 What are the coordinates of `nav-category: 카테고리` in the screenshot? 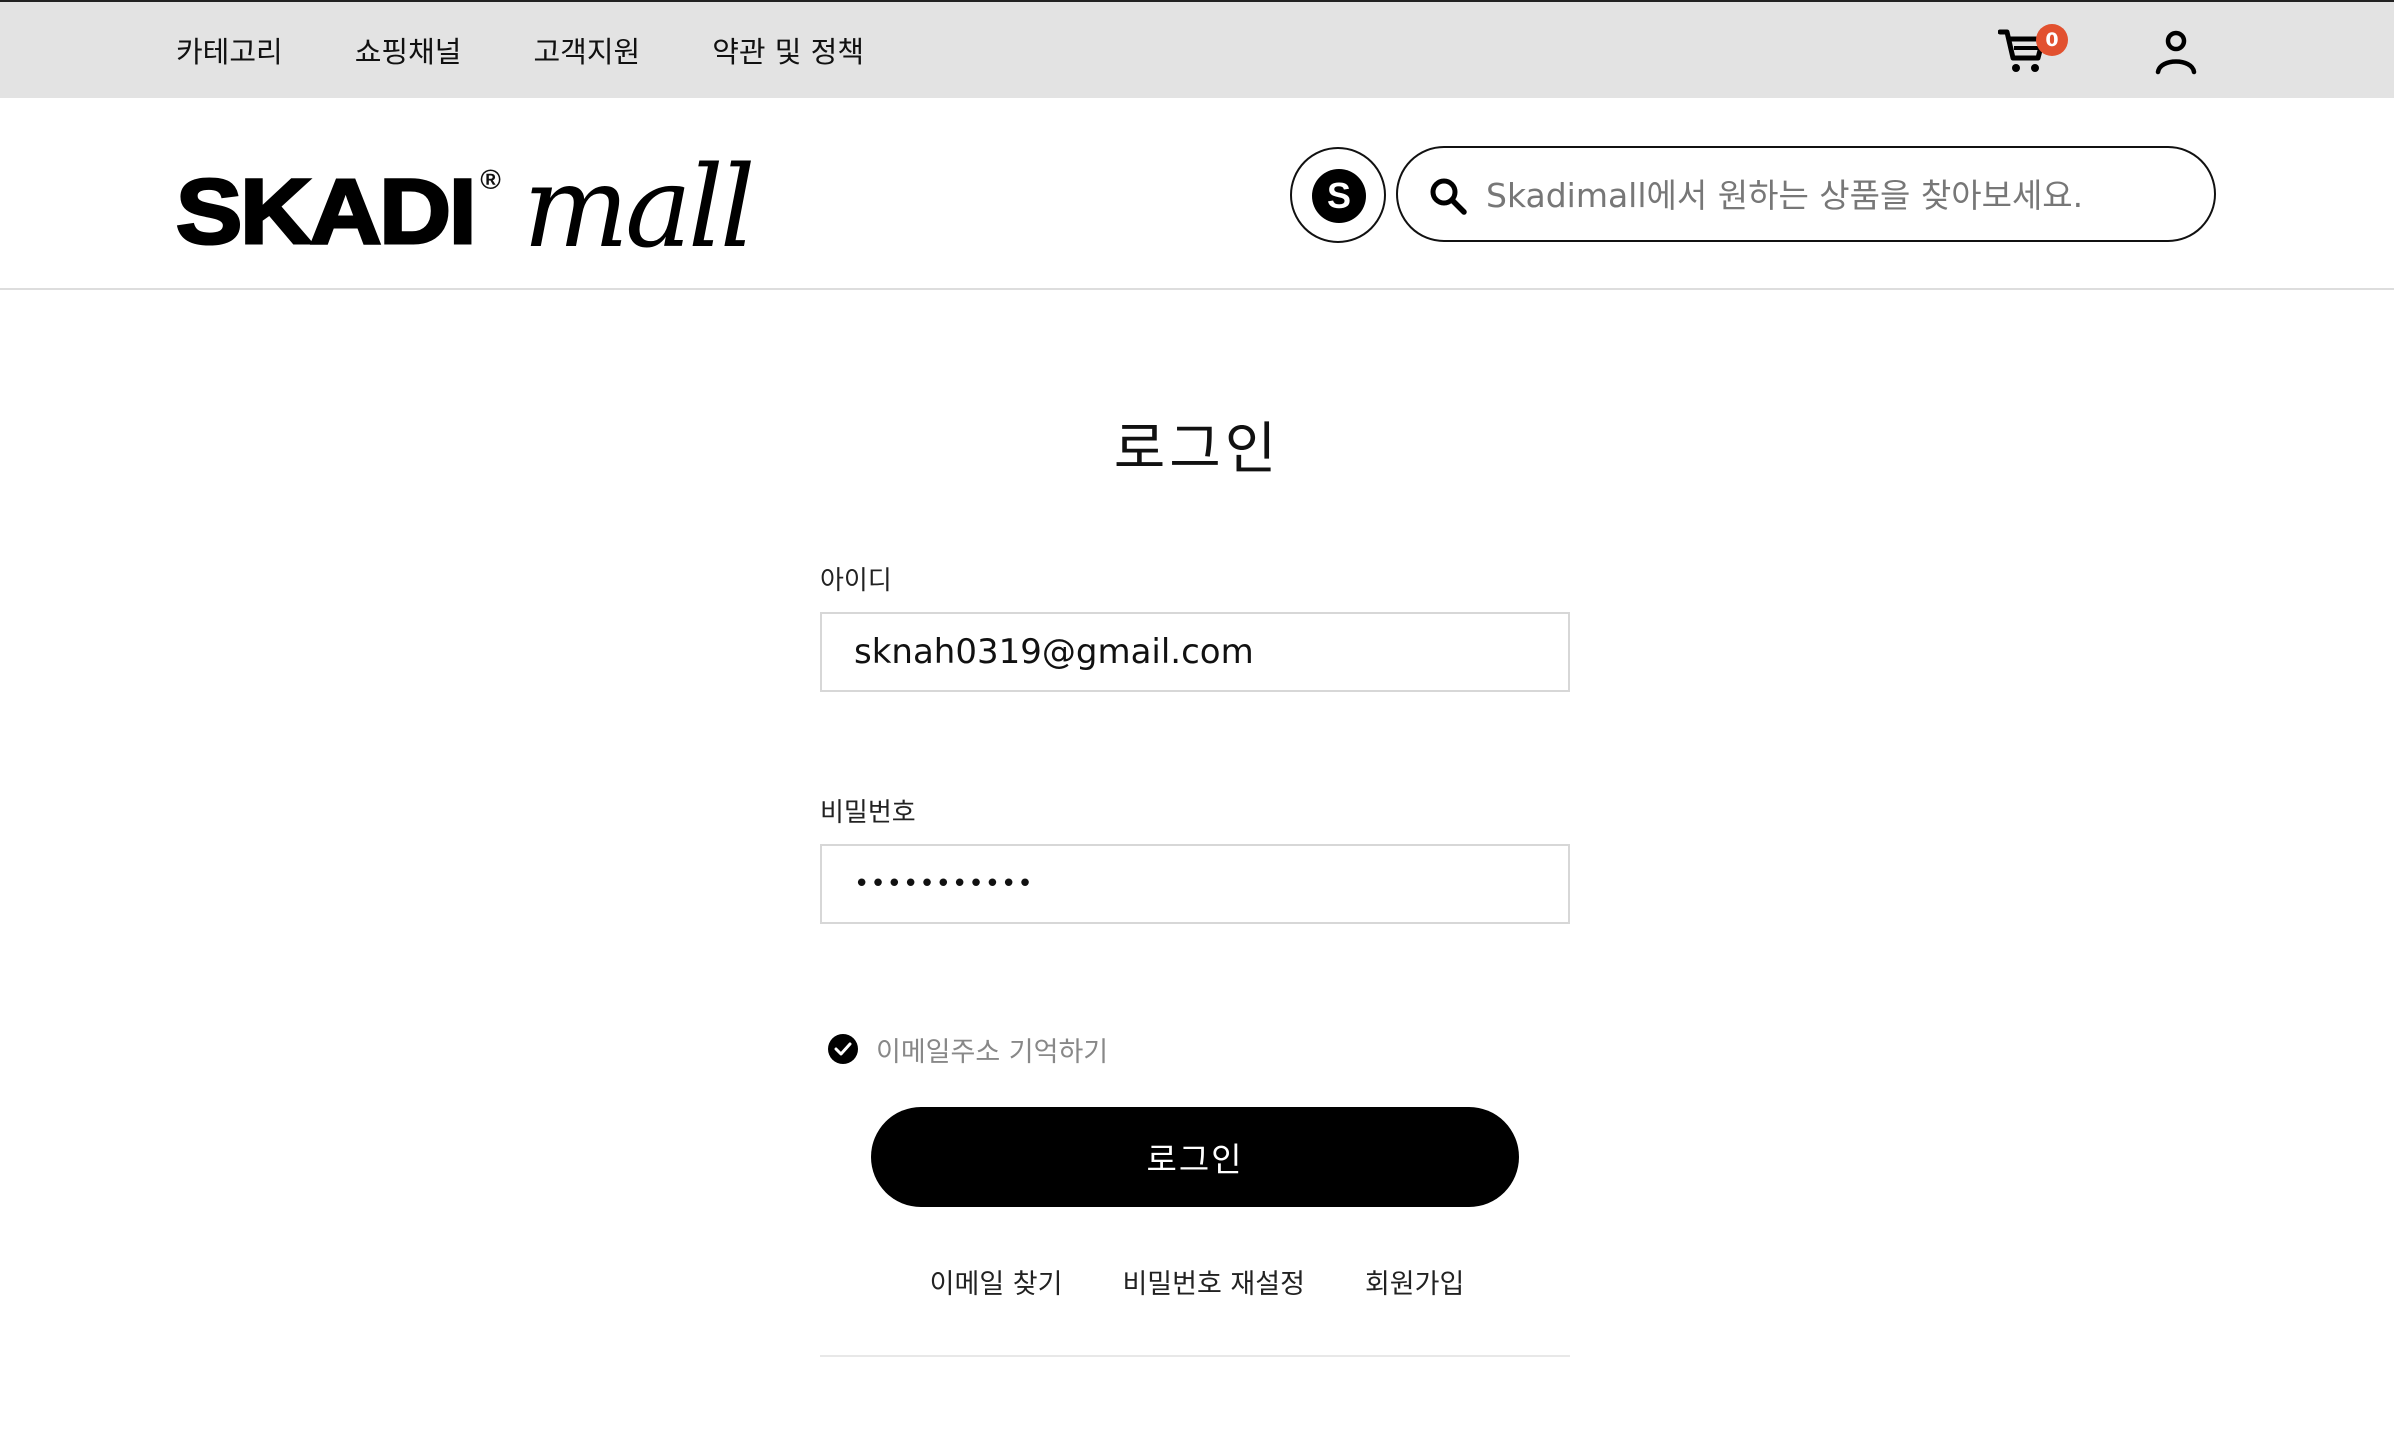 It's located at (229, 52).